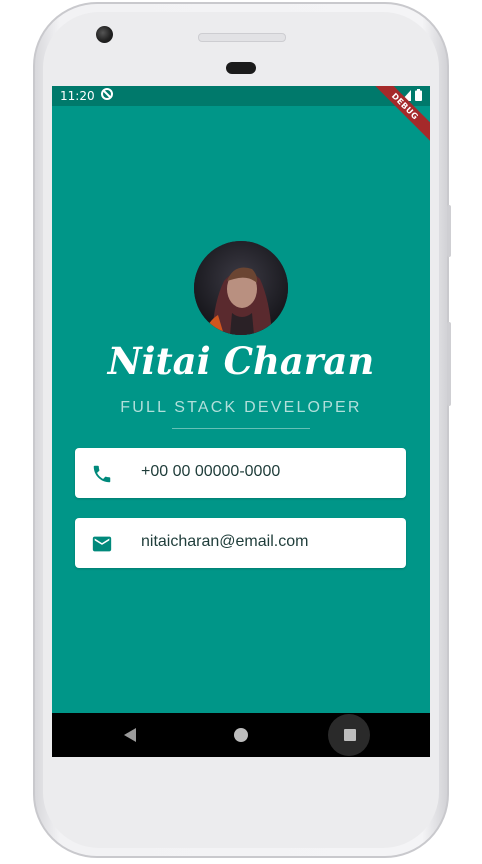  I want to click on profile-title: FULL STACK DEVELOPER, so click(241, 407).